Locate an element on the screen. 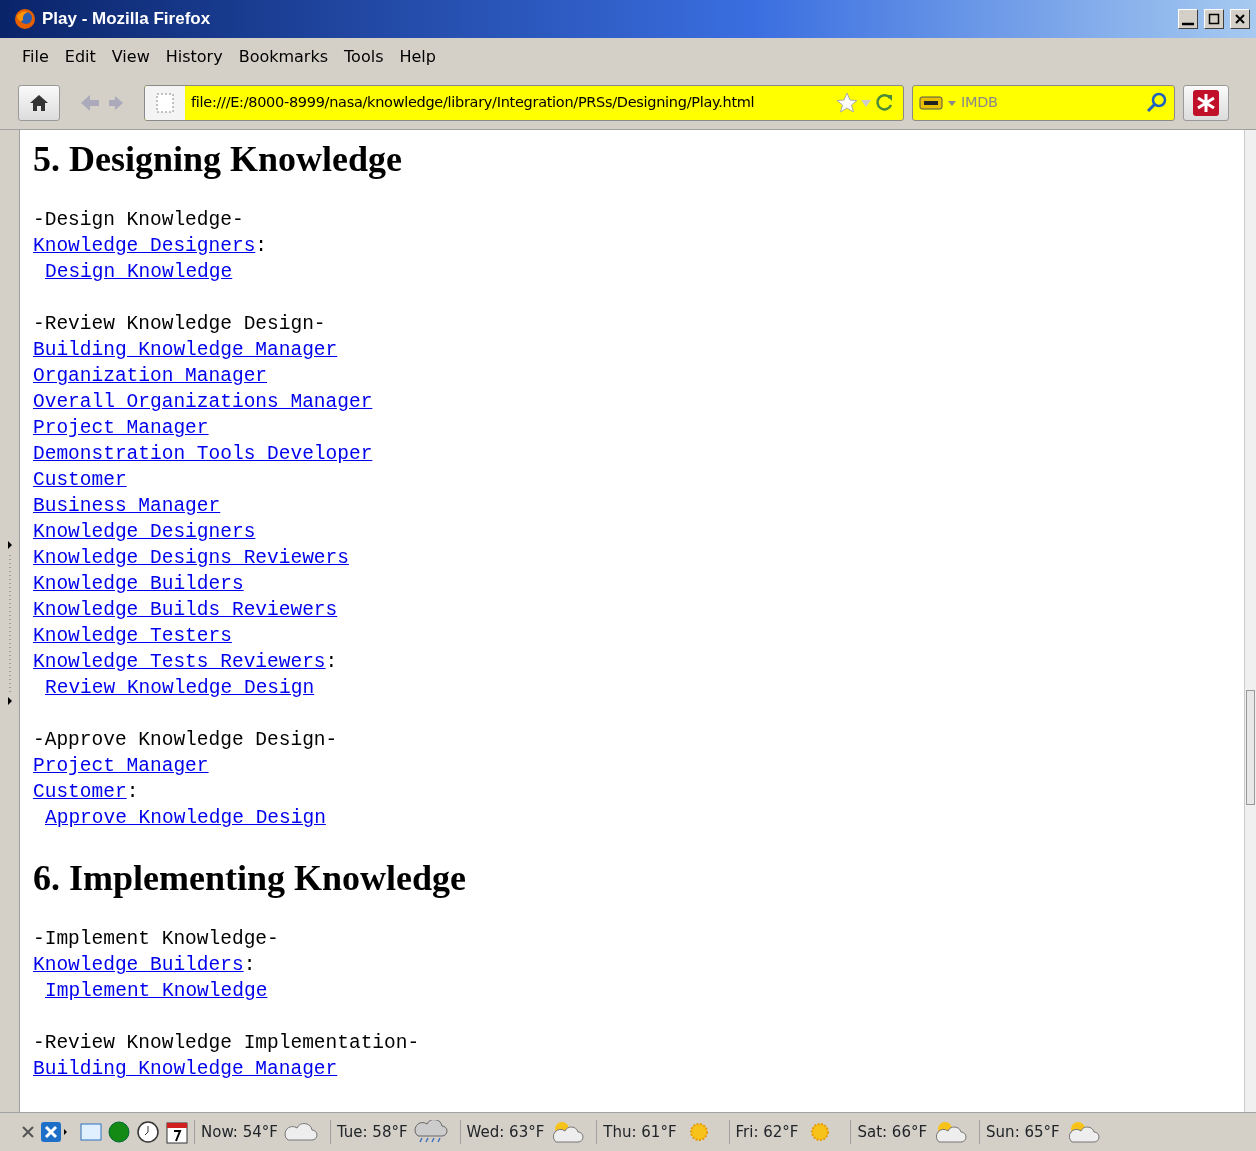 The image size is (1256, 1151). window-title: Play - Mozilla Firefox is located at coordinates (127, 19).